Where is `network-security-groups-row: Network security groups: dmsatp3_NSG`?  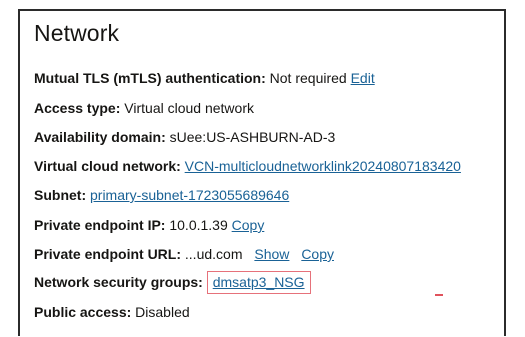 network-security-groups-row: Network security groups: dmsatp3_NSG is located at coordinates (172, 282).